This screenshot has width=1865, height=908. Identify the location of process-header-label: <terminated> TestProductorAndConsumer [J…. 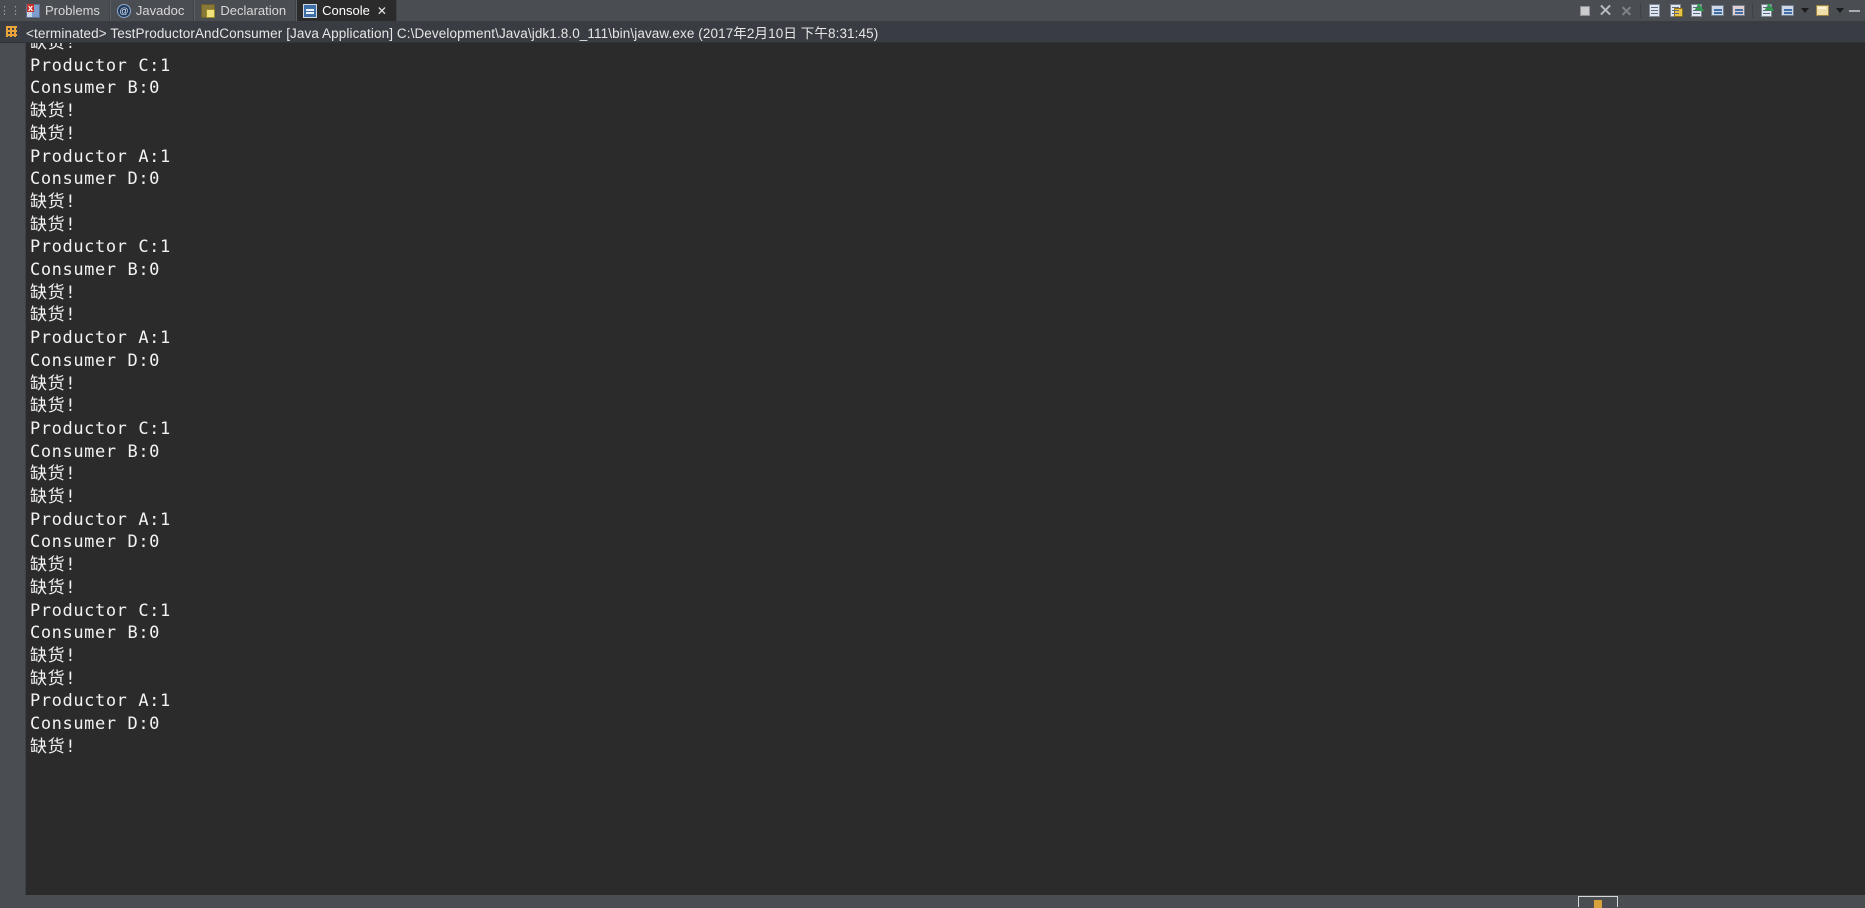
(452, 32).